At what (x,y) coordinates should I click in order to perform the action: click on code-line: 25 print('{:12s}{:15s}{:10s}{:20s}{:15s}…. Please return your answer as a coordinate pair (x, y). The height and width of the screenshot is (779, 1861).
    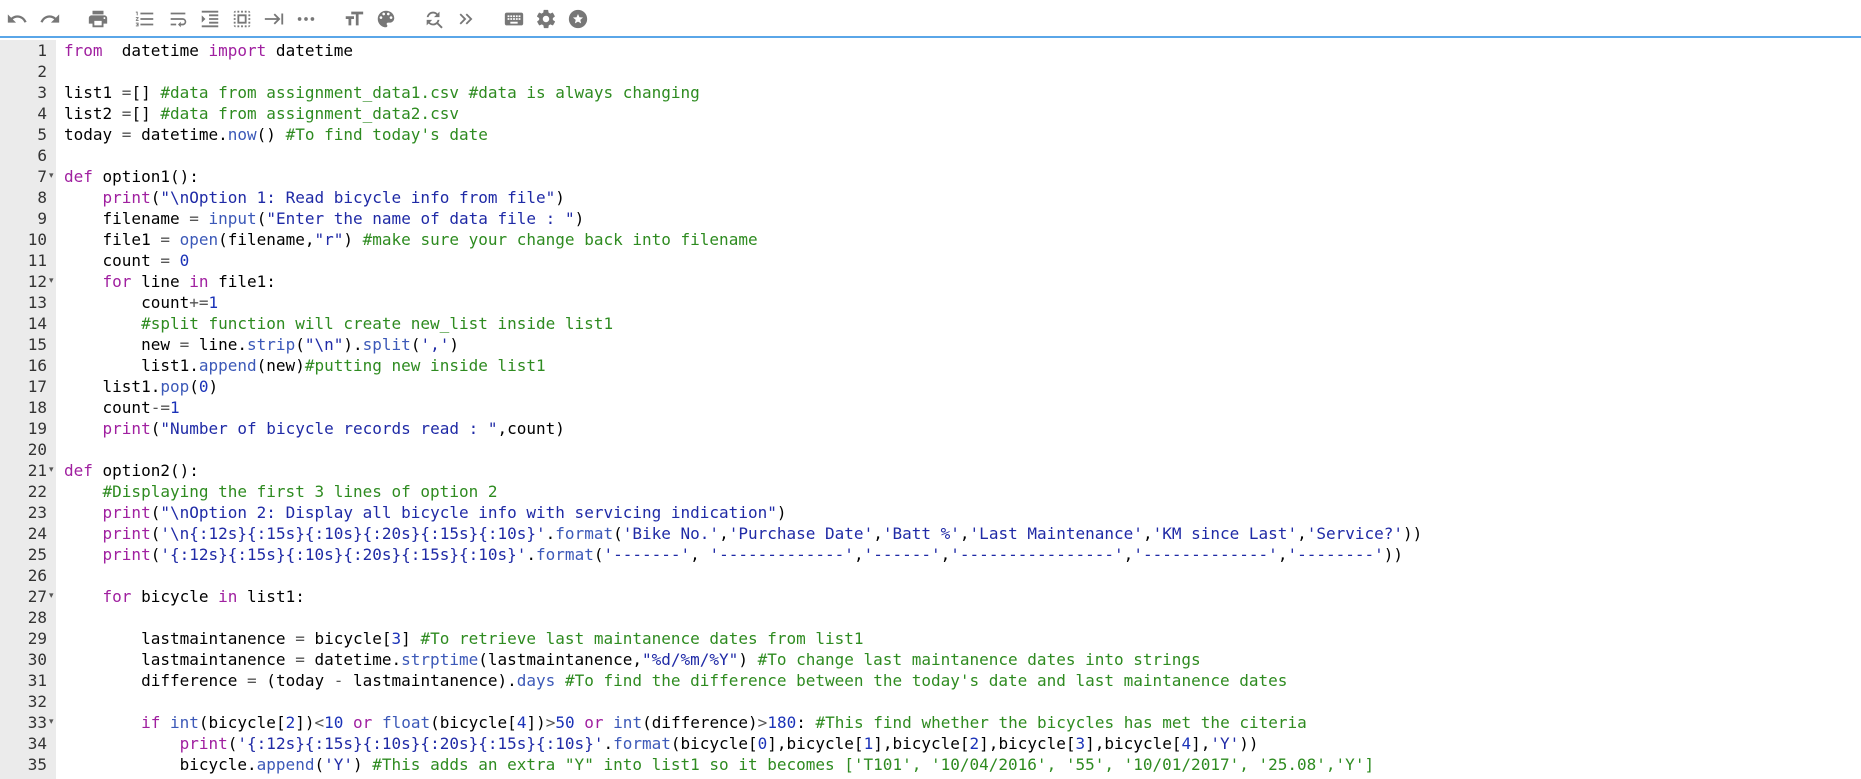
    Looking at the image, I should click on (930, 554).